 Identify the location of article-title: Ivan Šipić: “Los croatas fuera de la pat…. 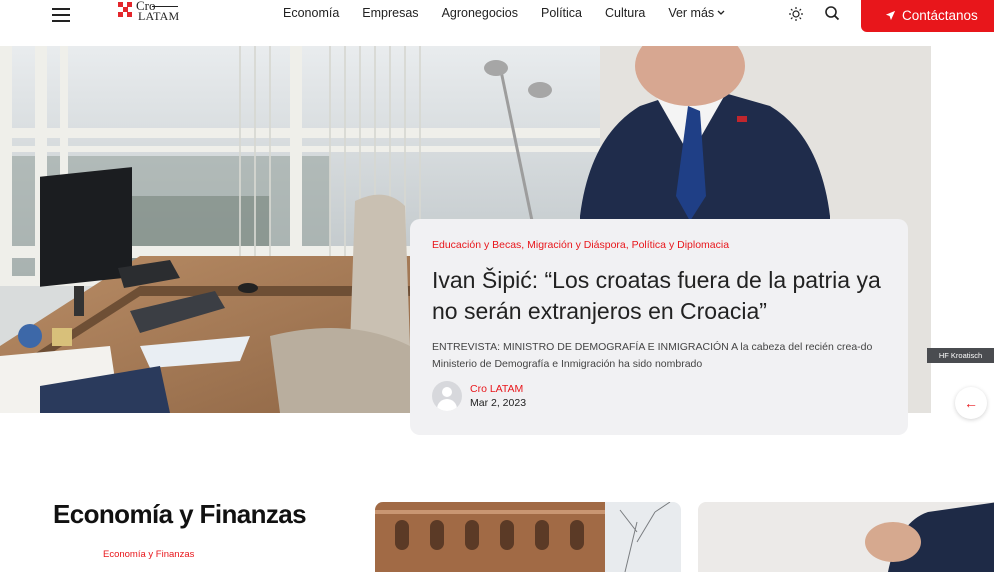
(659, 296).